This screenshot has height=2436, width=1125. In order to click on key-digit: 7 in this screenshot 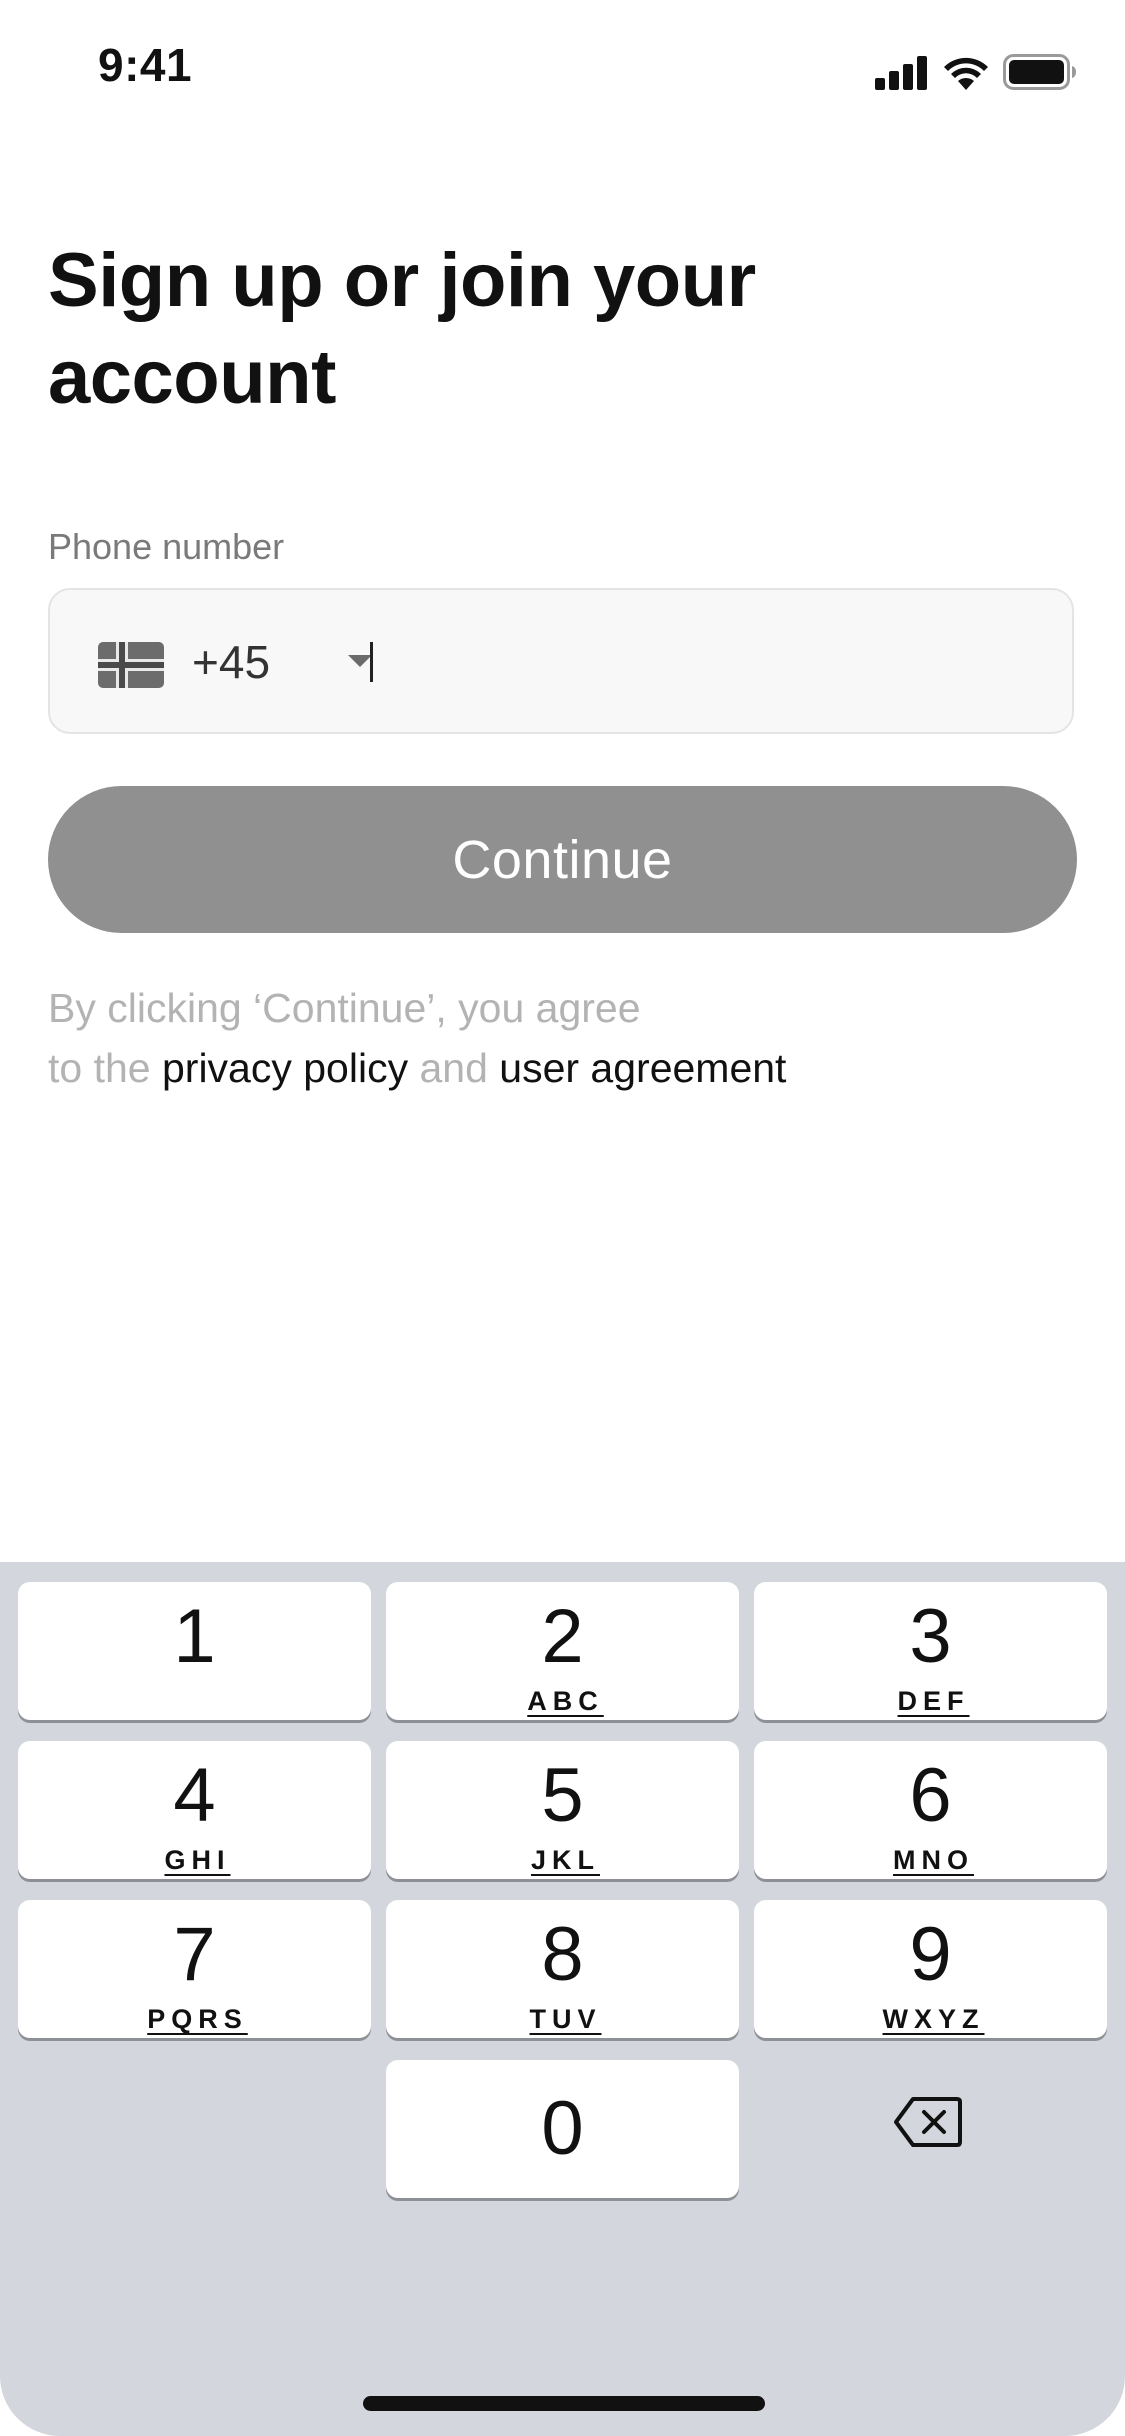, I will do `click(194, 1954)`.